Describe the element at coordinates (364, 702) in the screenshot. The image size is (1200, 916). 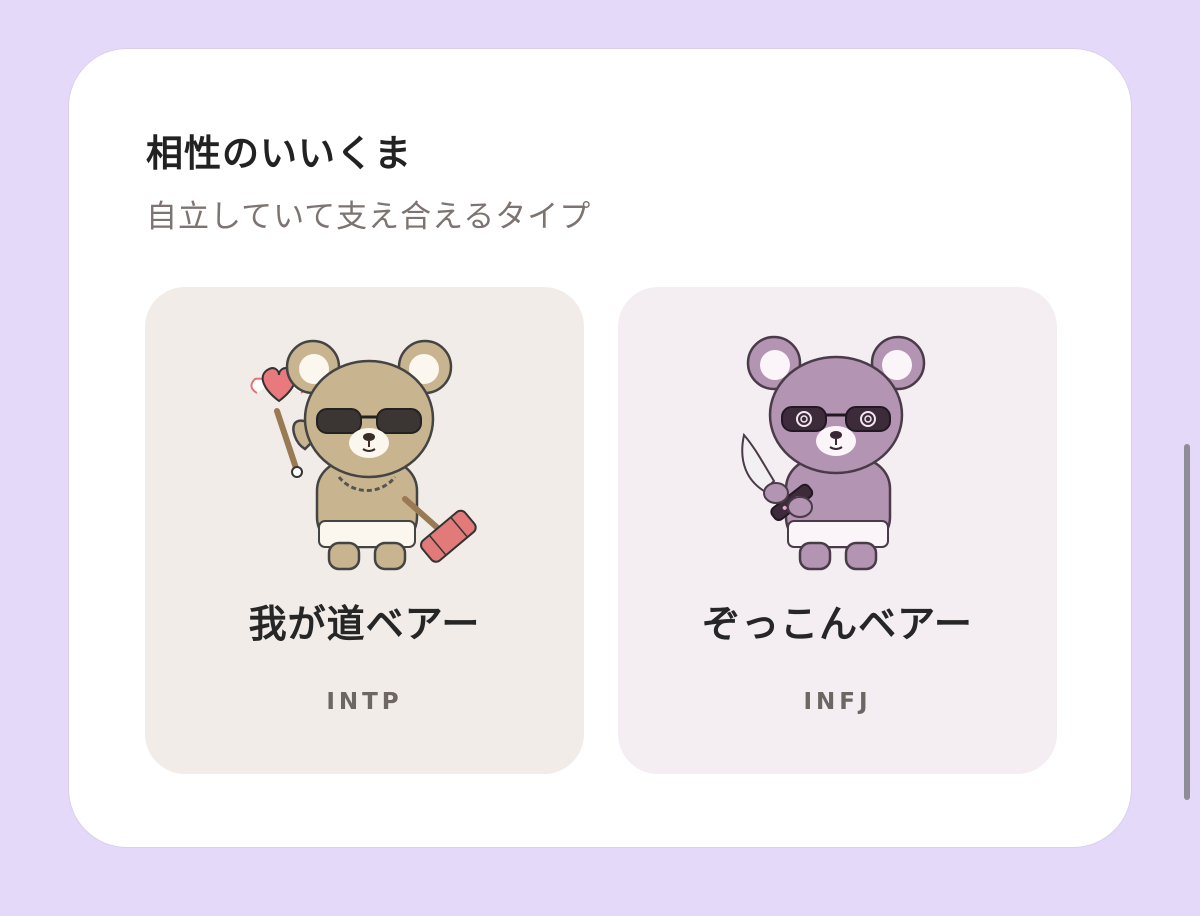
I see `bear-type-label: INTP` at that location.